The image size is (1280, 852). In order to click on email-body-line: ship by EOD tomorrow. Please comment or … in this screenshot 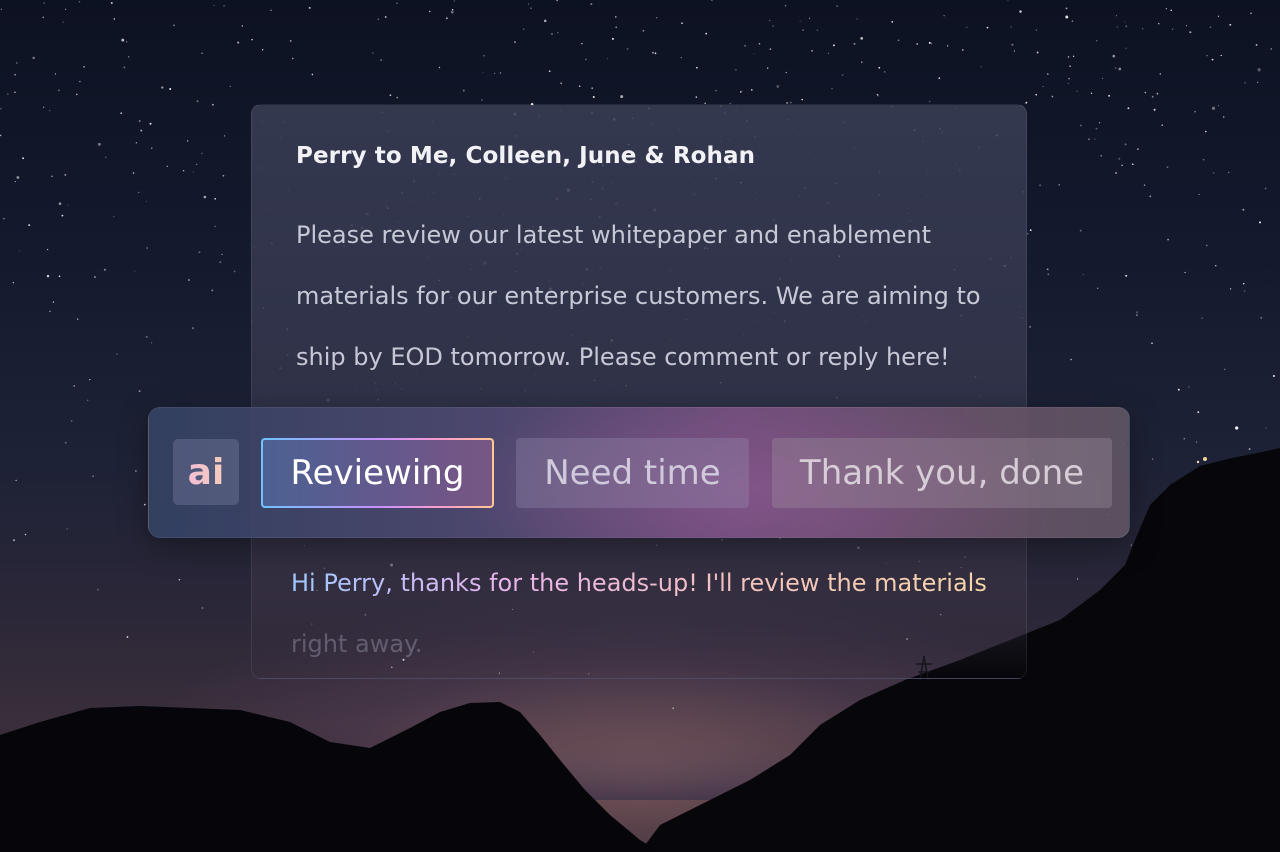, I will do `click(623, 357)`.